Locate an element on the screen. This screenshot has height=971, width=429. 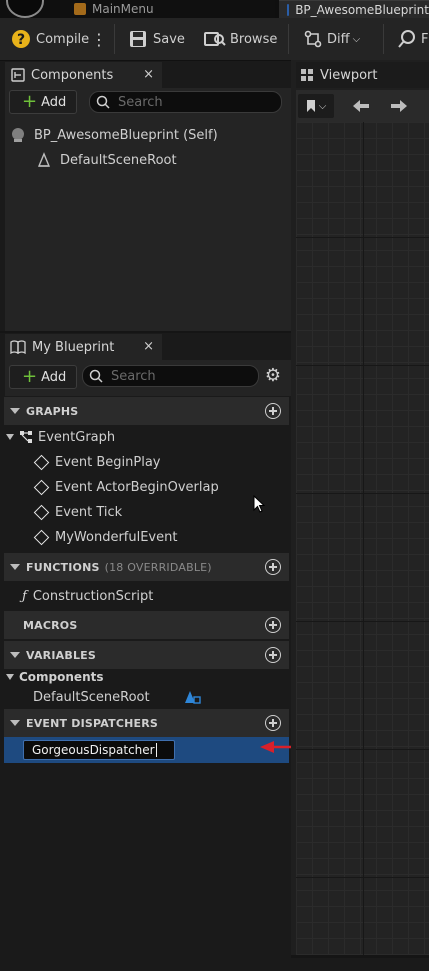
viewport-toolbar: ⌵ is located at coordinates (362, 106).